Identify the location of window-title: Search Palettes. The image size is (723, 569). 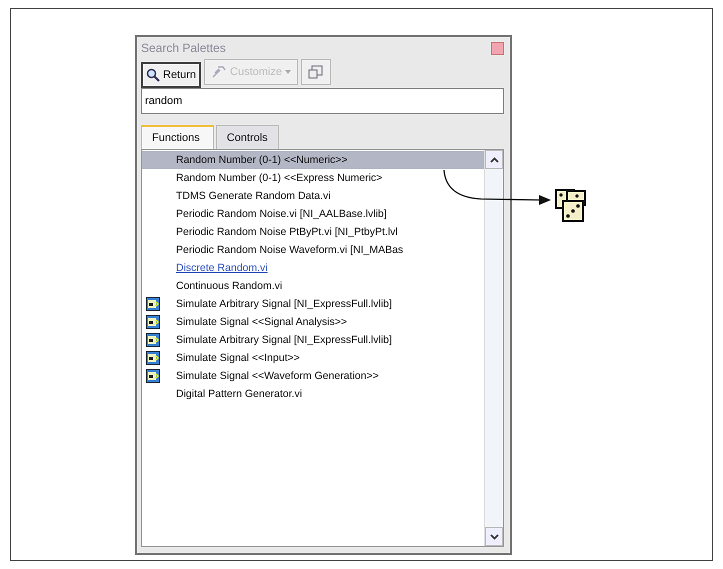
(183, 48).